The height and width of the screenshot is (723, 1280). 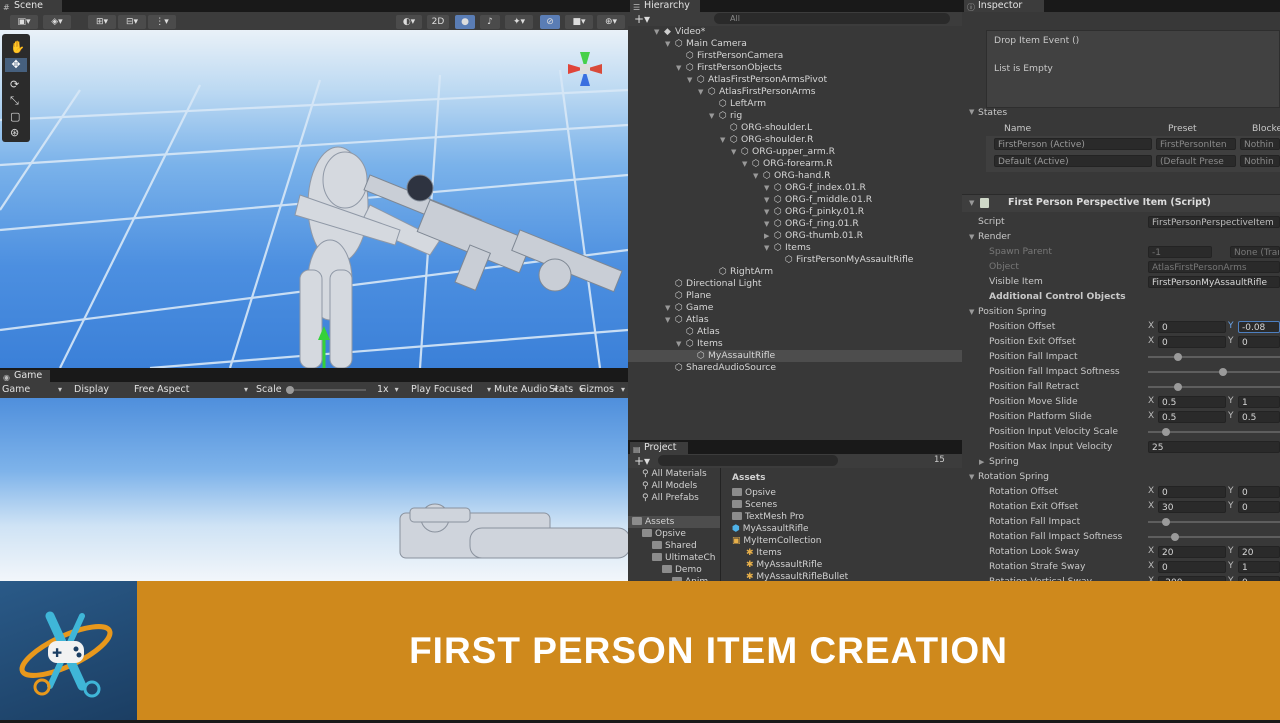 What do you see at coordinates (748, 478) in the screenshot?
I see `assets-breadcrumb: Assets` at bounding box center [748, 478].